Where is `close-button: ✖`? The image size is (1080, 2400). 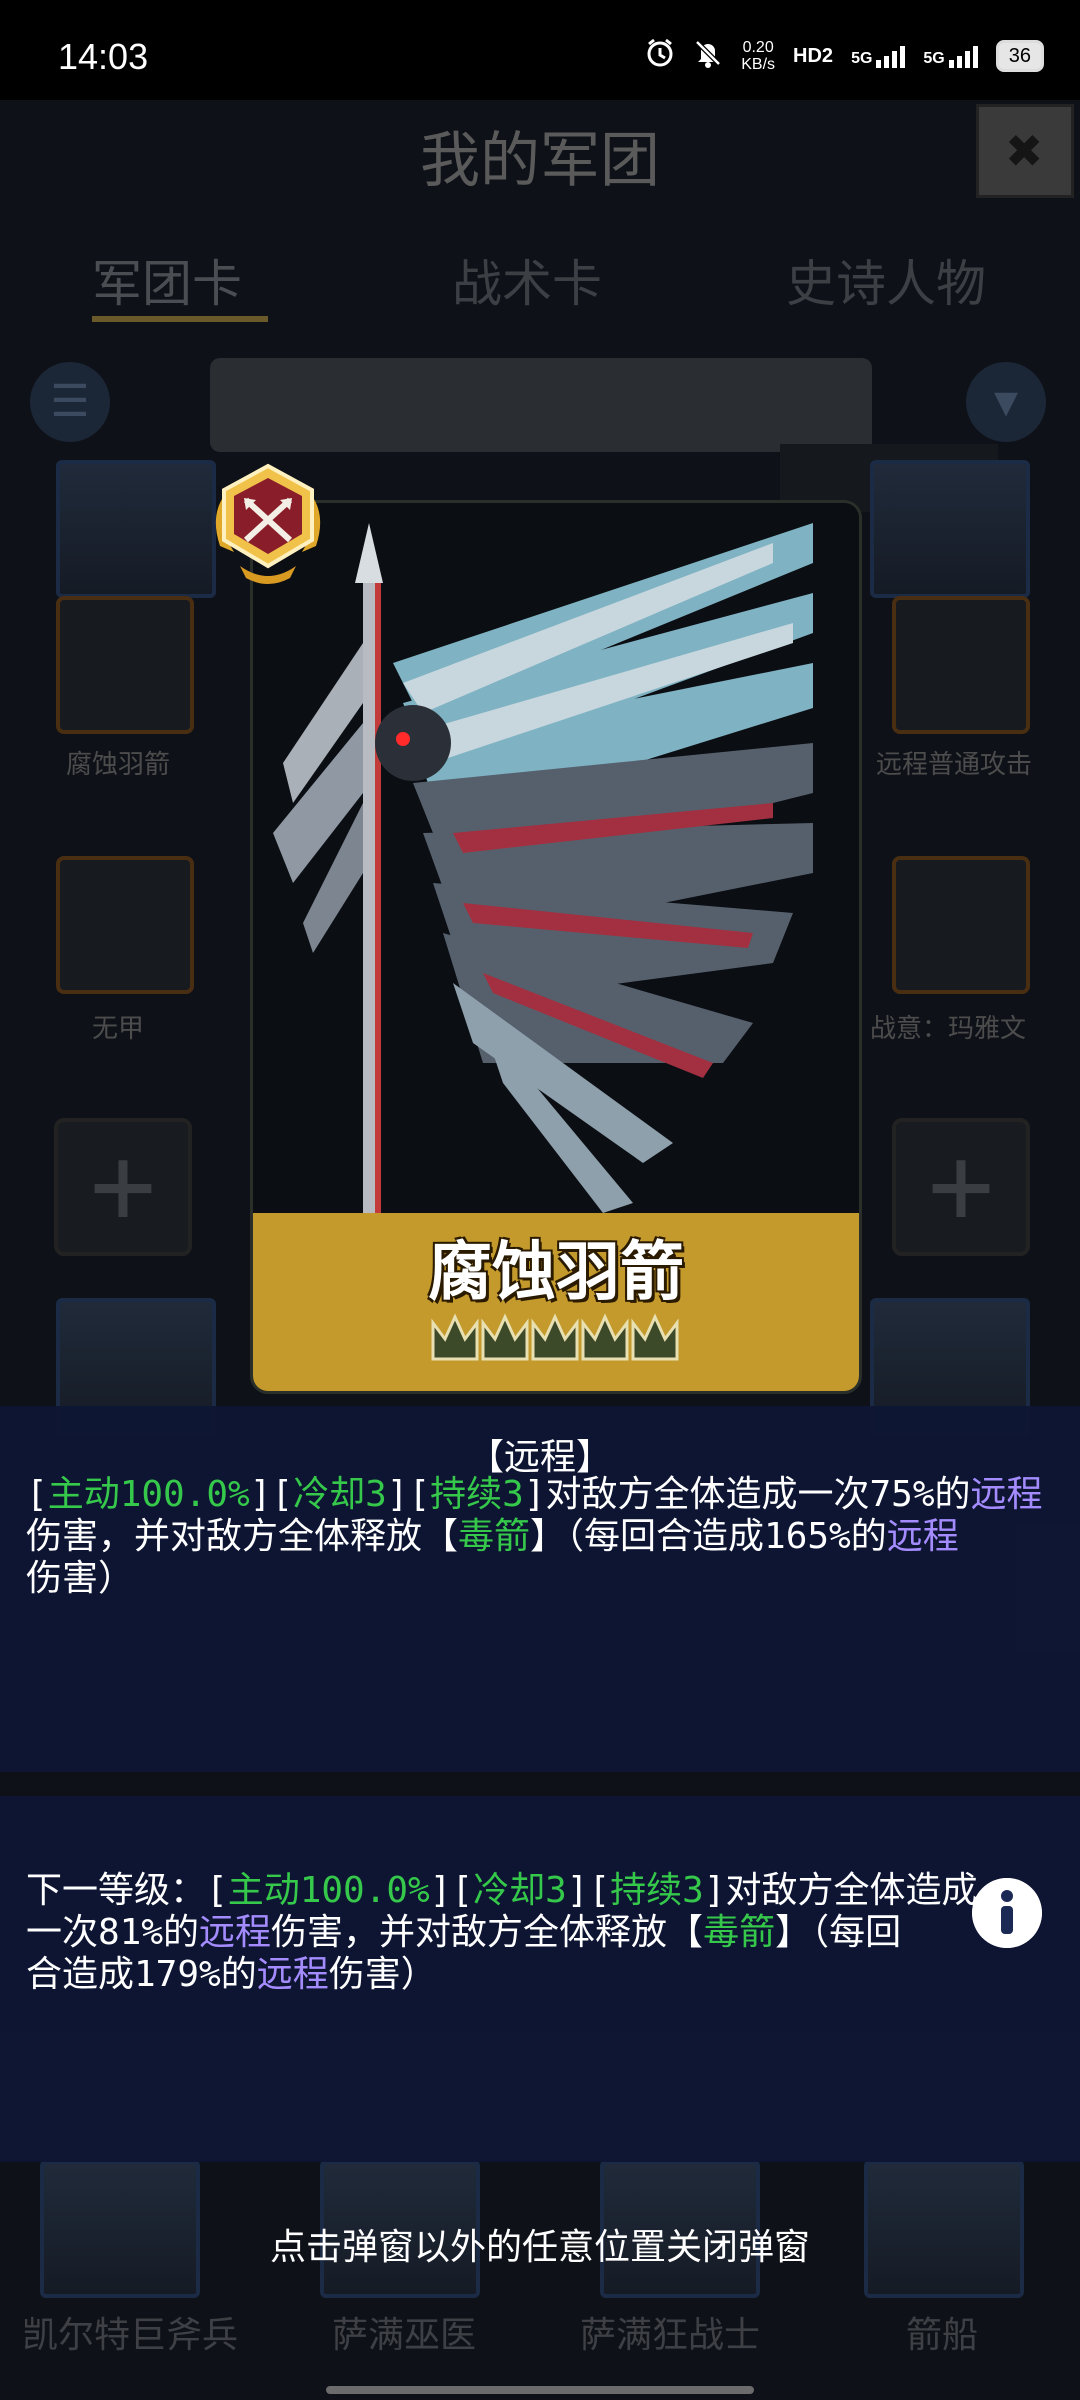
close-button: ✖ is located at coordinates (1025, 151).